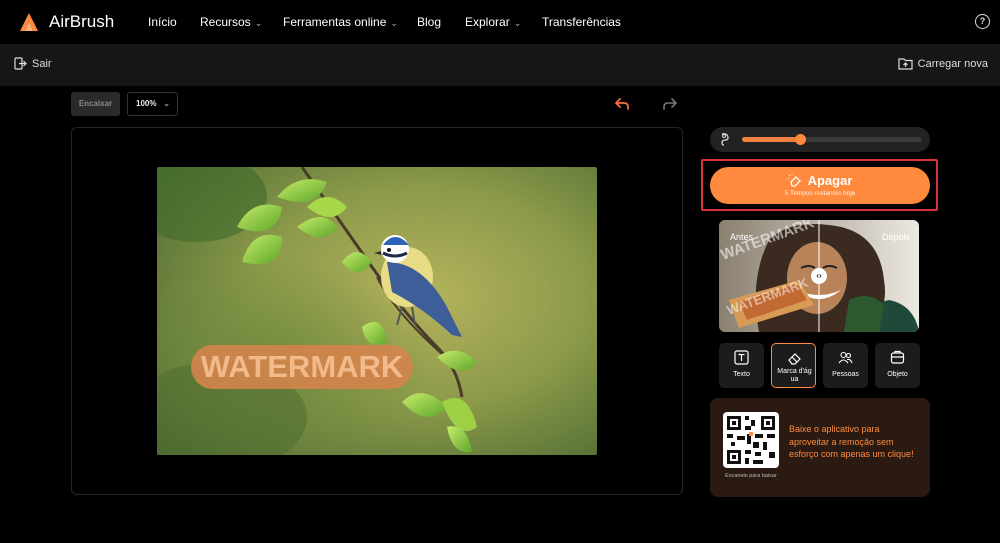 Image resolution: width=1000 pixels, height=543 pixels. What do you see at coordinates (670, 104) in the screenshot?
I see `redo-icon` at bounding box center [670, 104].